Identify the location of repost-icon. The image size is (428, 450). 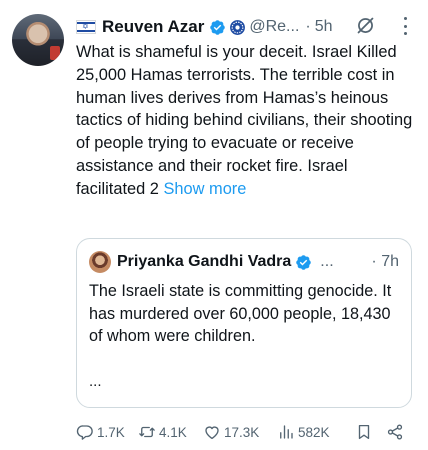
(147, 432).